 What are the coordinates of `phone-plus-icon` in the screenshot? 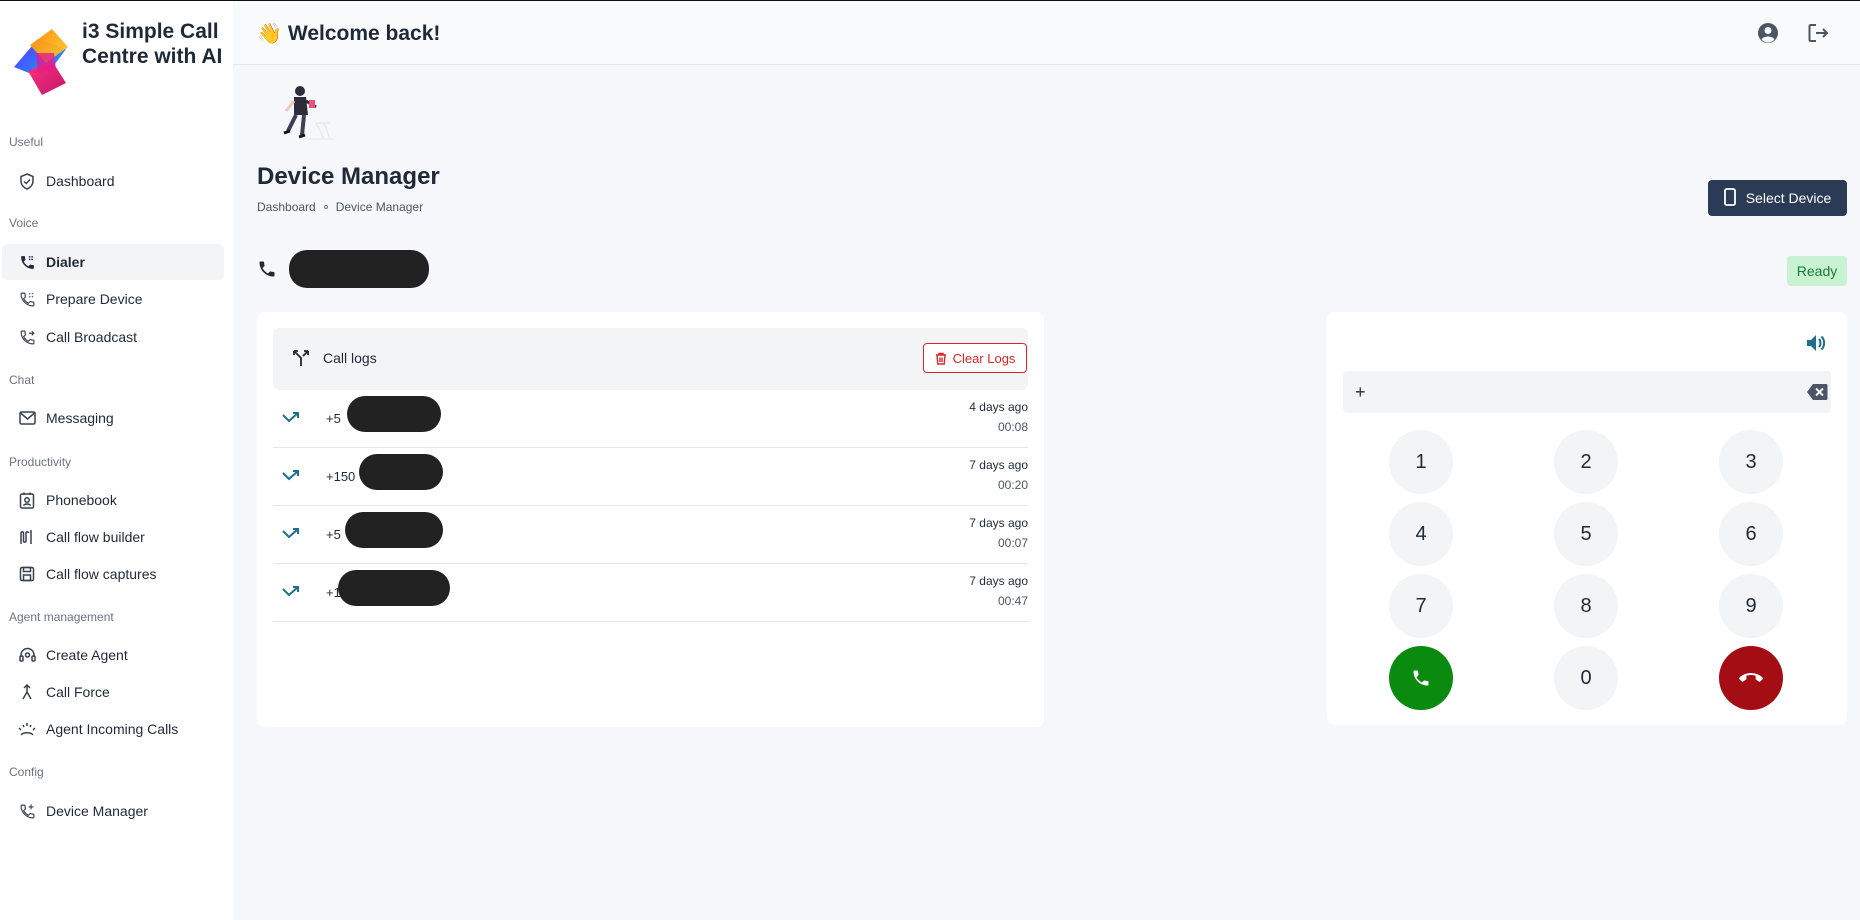 It's located at (27, 811).